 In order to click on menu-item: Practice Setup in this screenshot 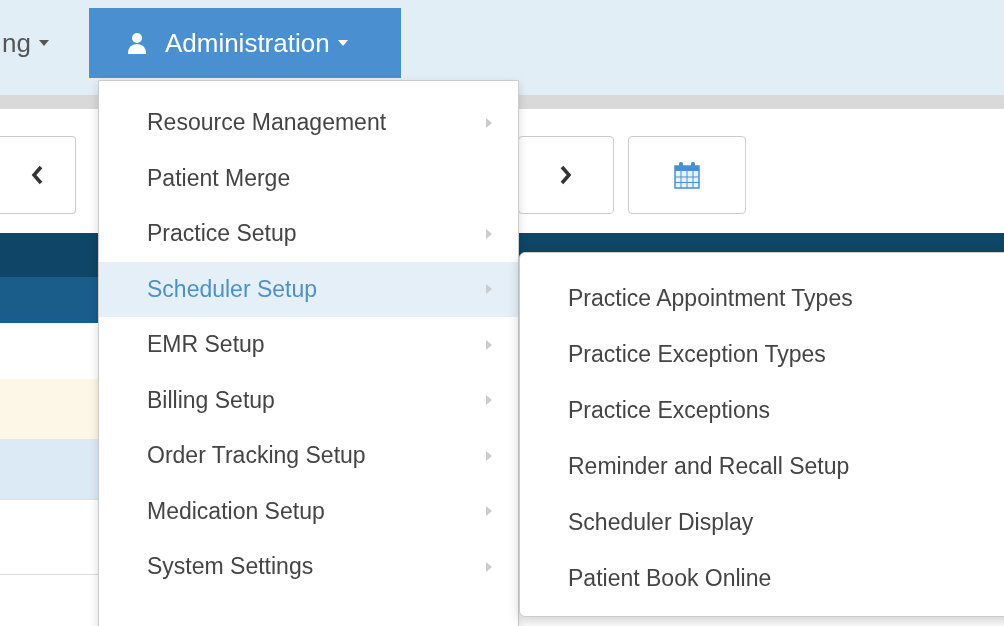, I will do `click(308, 234)`.